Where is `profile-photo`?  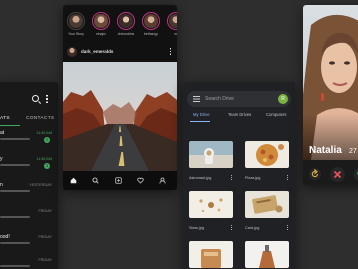 profile-photo is located at coordinates (330, 82).